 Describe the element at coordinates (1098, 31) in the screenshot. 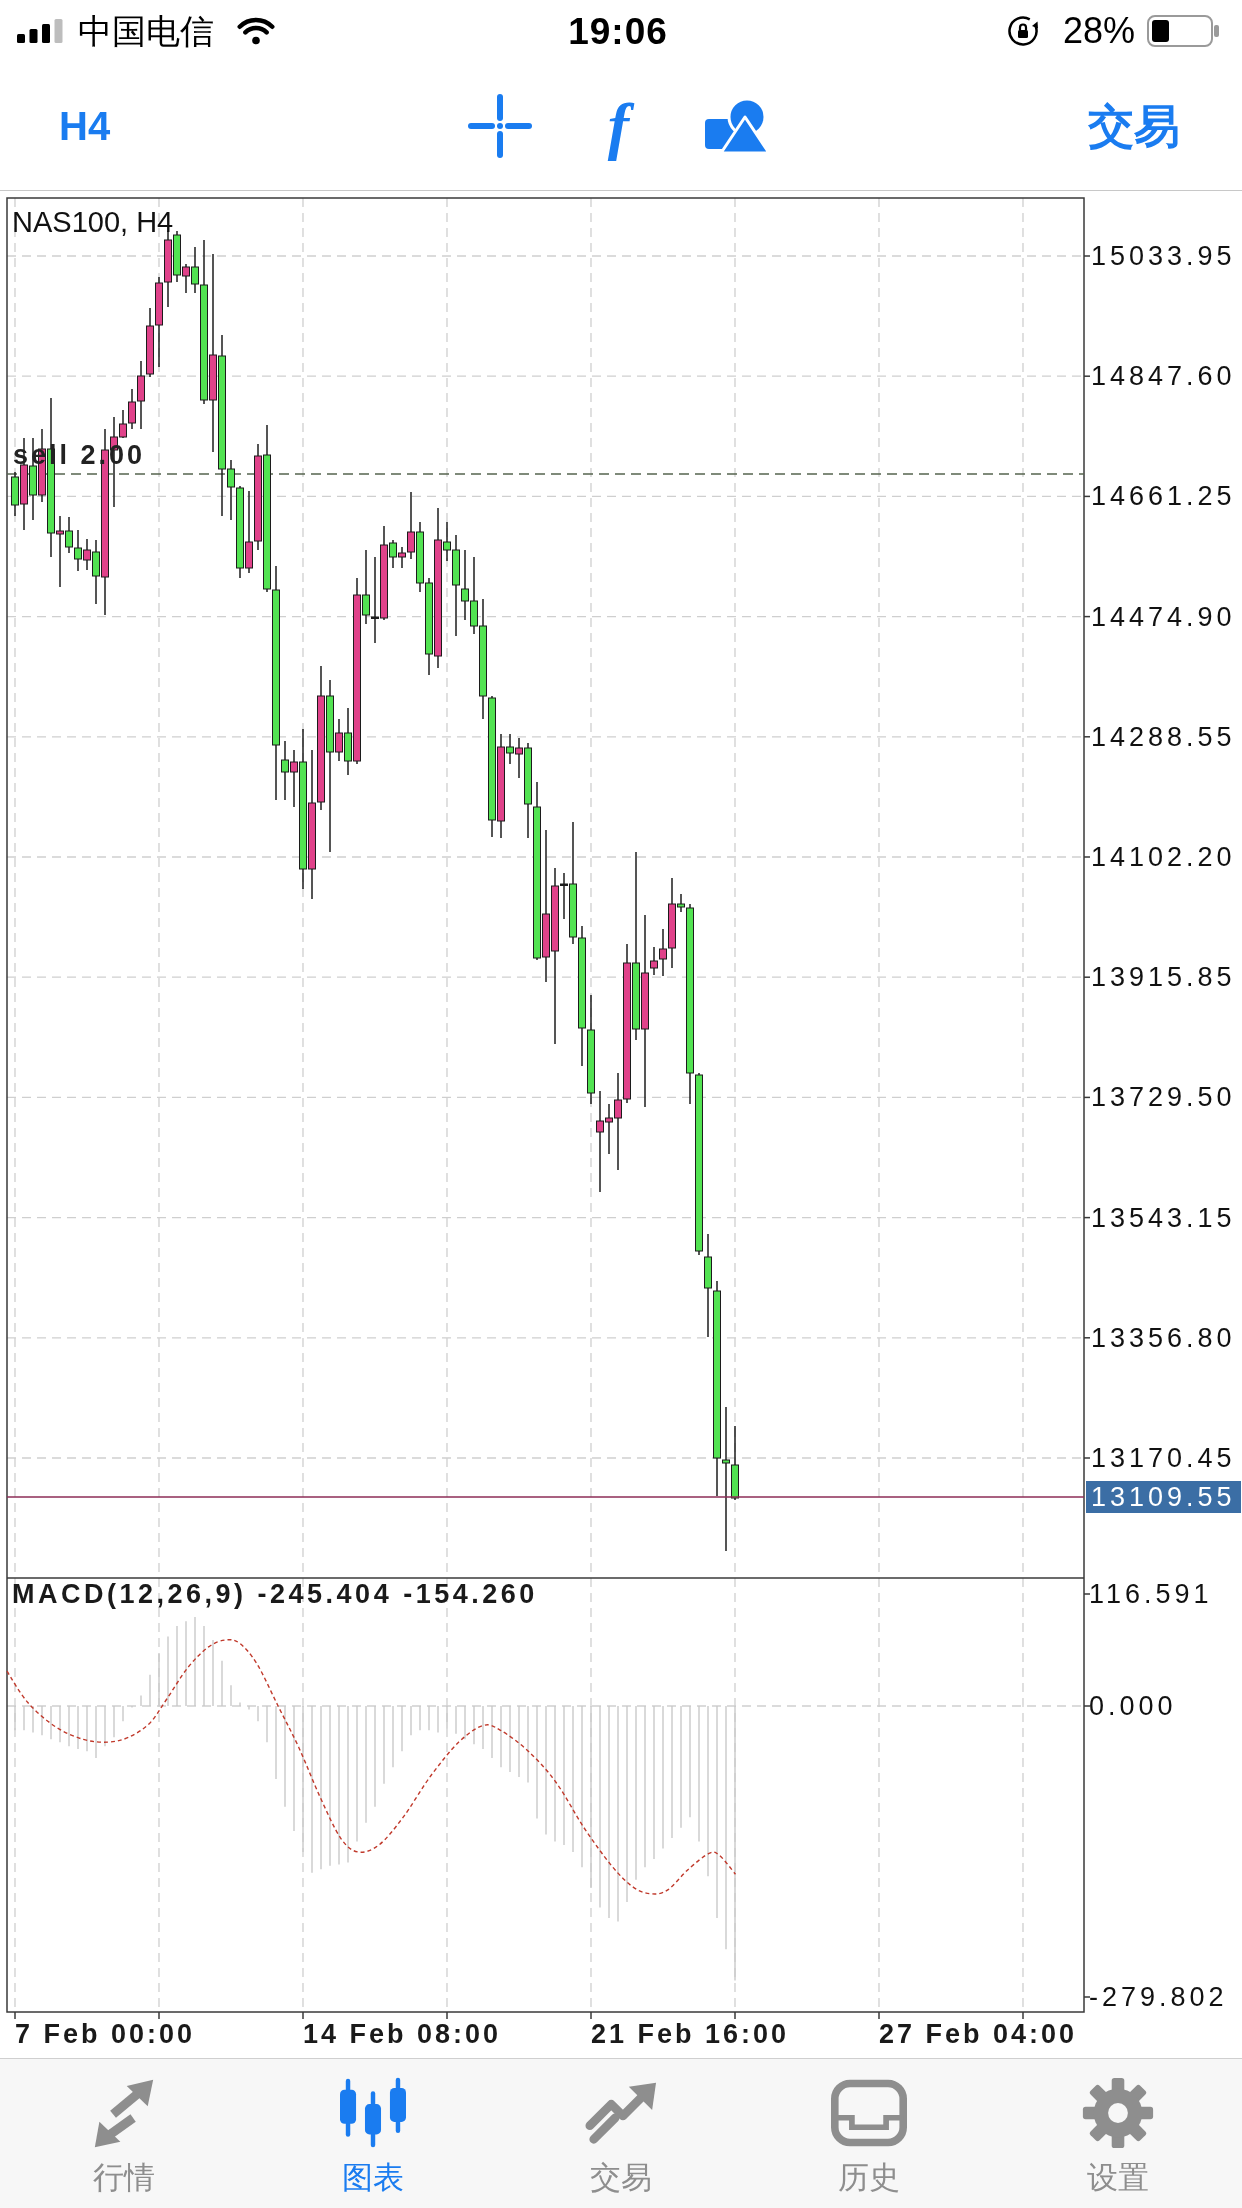

I see `battery-percent: 28%` at that location.